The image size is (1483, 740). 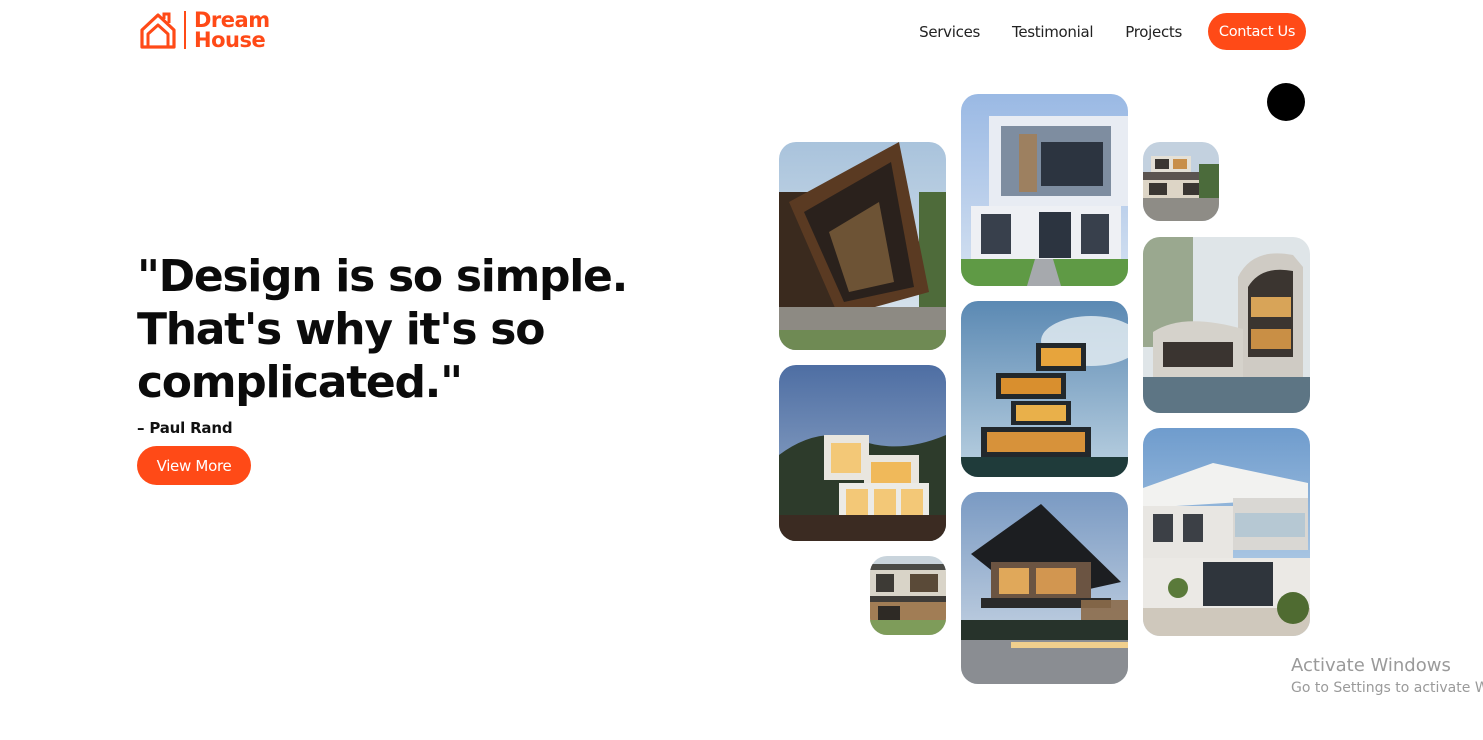 I want to click on quote-line-3: complicated.", so click(x=300, y=382).